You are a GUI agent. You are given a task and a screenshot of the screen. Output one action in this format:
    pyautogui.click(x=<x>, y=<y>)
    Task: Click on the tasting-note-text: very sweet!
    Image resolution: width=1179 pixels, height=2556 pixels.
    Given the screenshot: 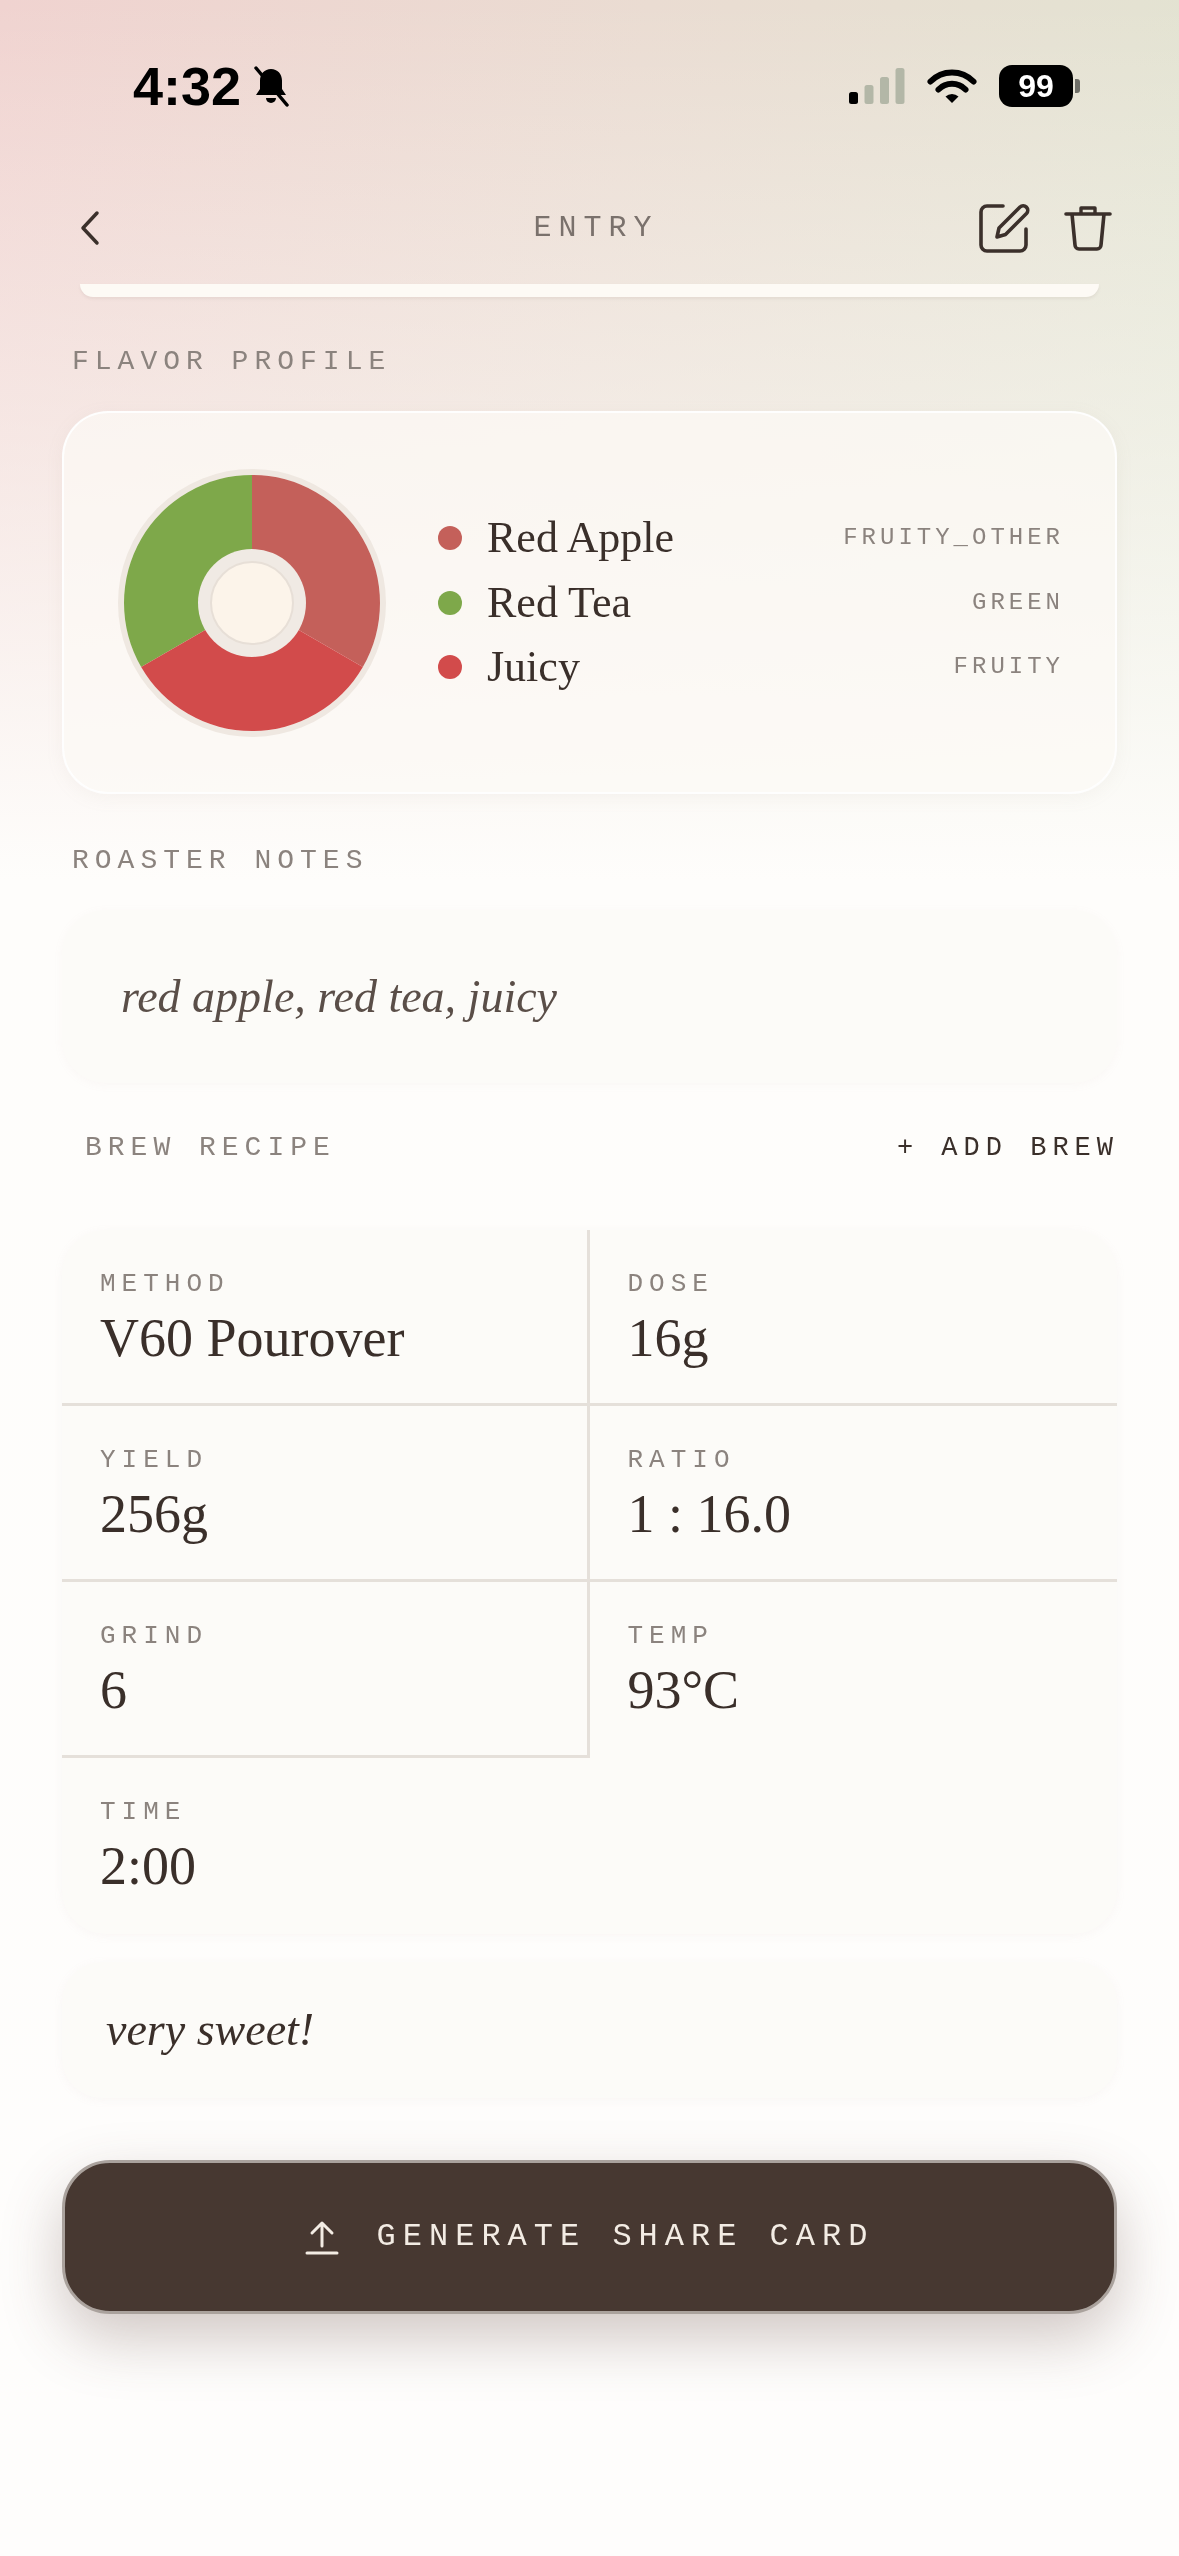 What is the action you would take?
    pyautogui.click(x=210, y=2030)
    